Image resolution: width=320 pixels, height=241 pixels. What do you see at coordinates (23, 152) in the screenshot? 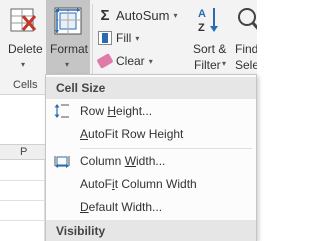
I see `column-header-p: P` at bounding box center [23, 152].